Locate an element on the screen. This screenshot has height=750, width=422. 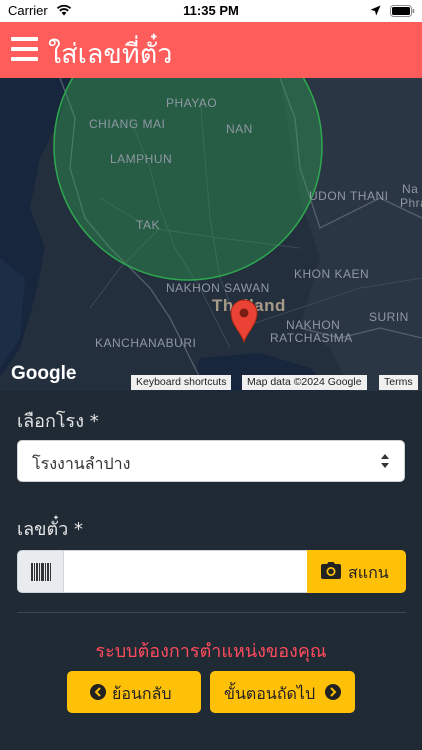
google-logo: Google is located at coordinates (44, 373).